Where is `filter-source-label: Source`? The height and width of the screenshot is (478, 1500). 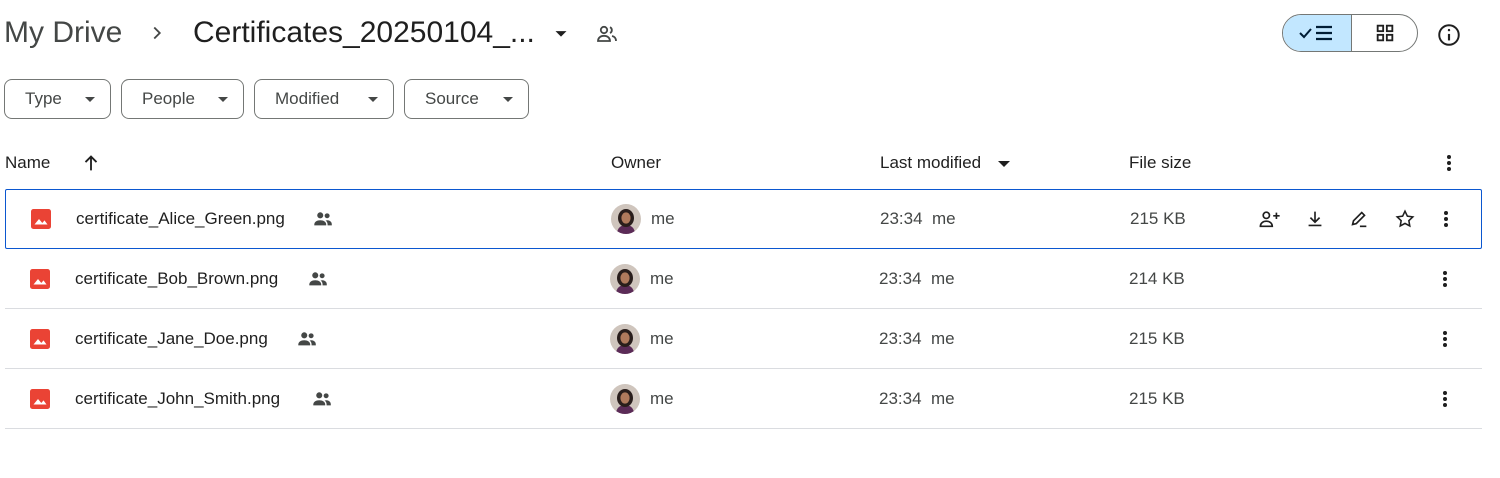
filter-source-label: Source is located at coordinates (452, 98).